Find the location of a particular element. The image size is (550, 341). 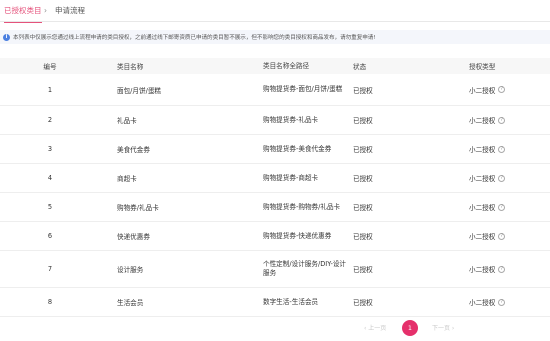

tab-application-process: 申请流程 is located at coordinates (70, 11).